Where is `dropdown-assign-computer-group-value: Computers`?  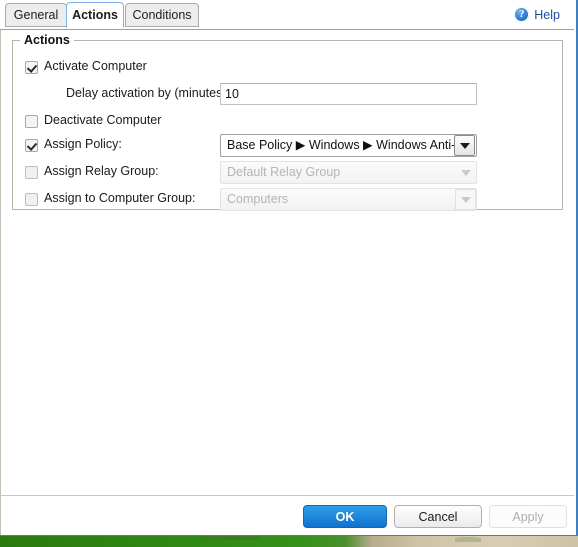 dropdown-assign-computer-group-value: Computers is located at coordinates (258, 199).